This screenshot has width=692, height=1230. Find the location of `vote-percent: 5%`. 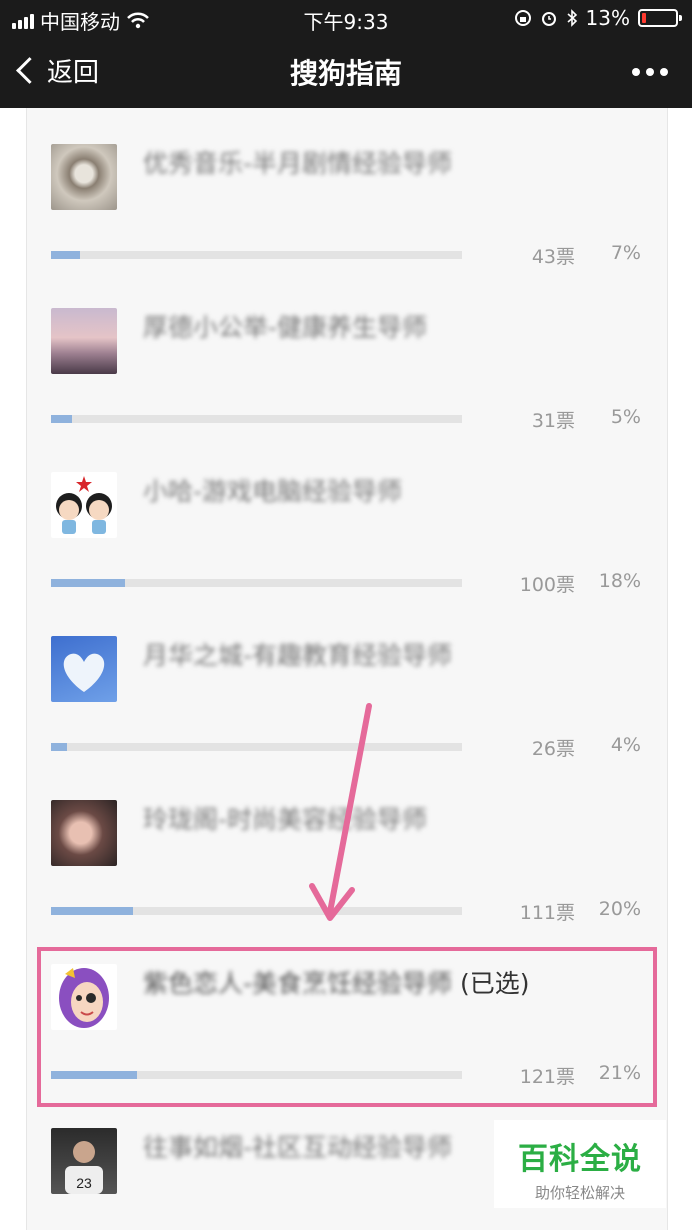

vote-percent: 5% is located at coordinates (625, 417).